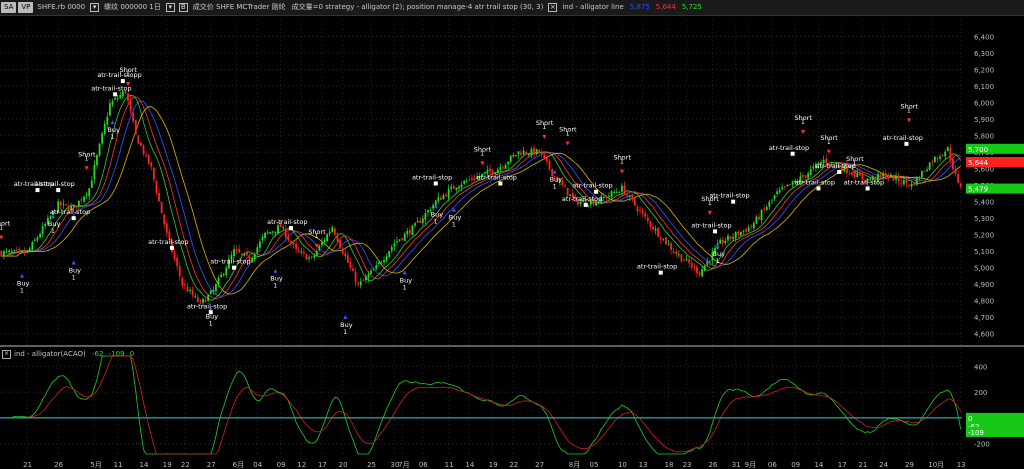 The image size is (1024, 469). I want to click on settings-icon: B, so click(183, 7).